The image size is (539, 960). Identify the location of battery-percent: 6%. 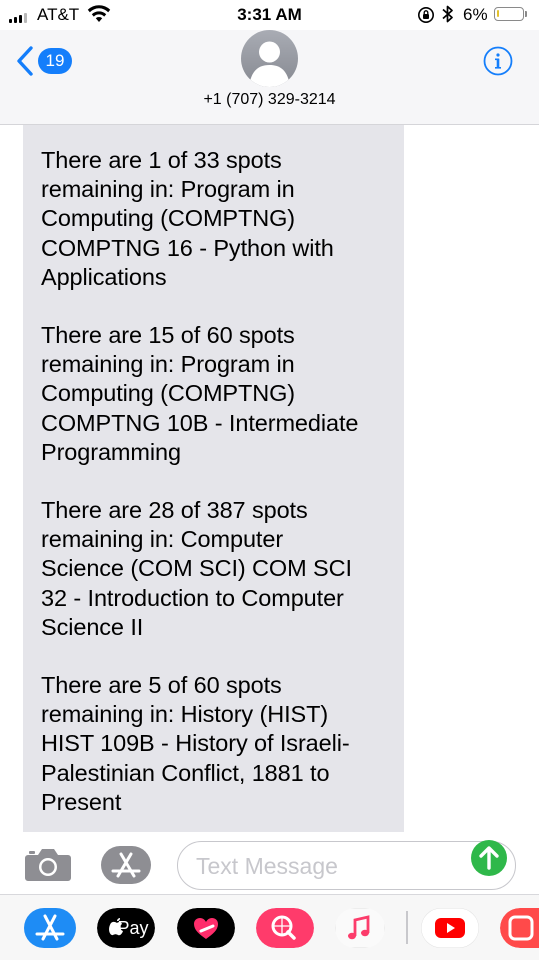
(475, 14).